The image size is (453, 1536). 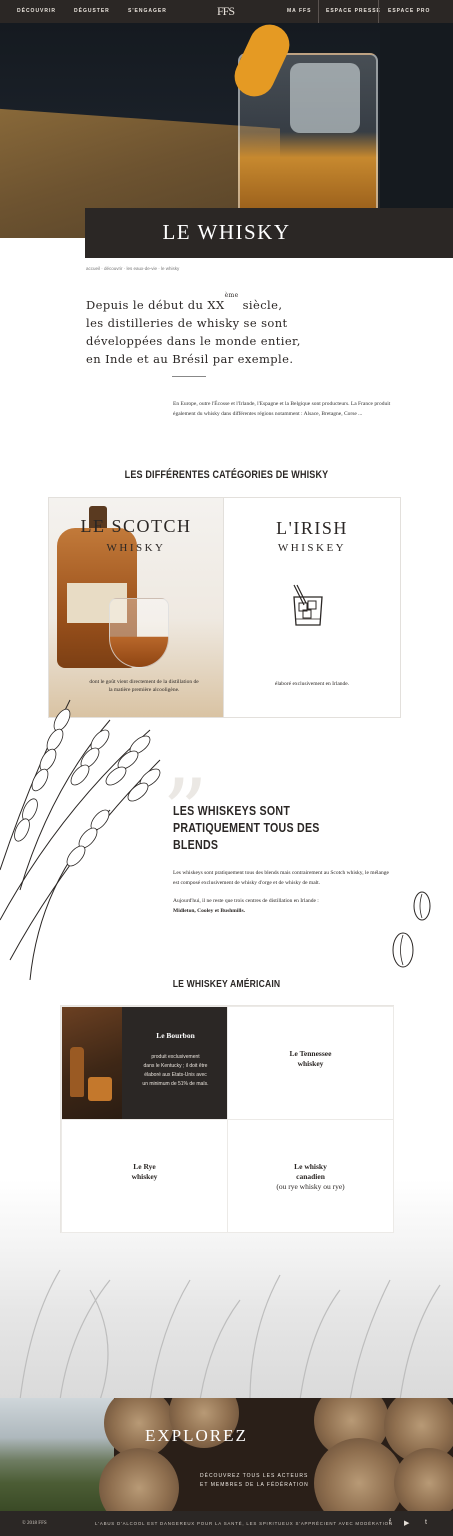 I want to click on intro-divider, so click(x=189, y=376).